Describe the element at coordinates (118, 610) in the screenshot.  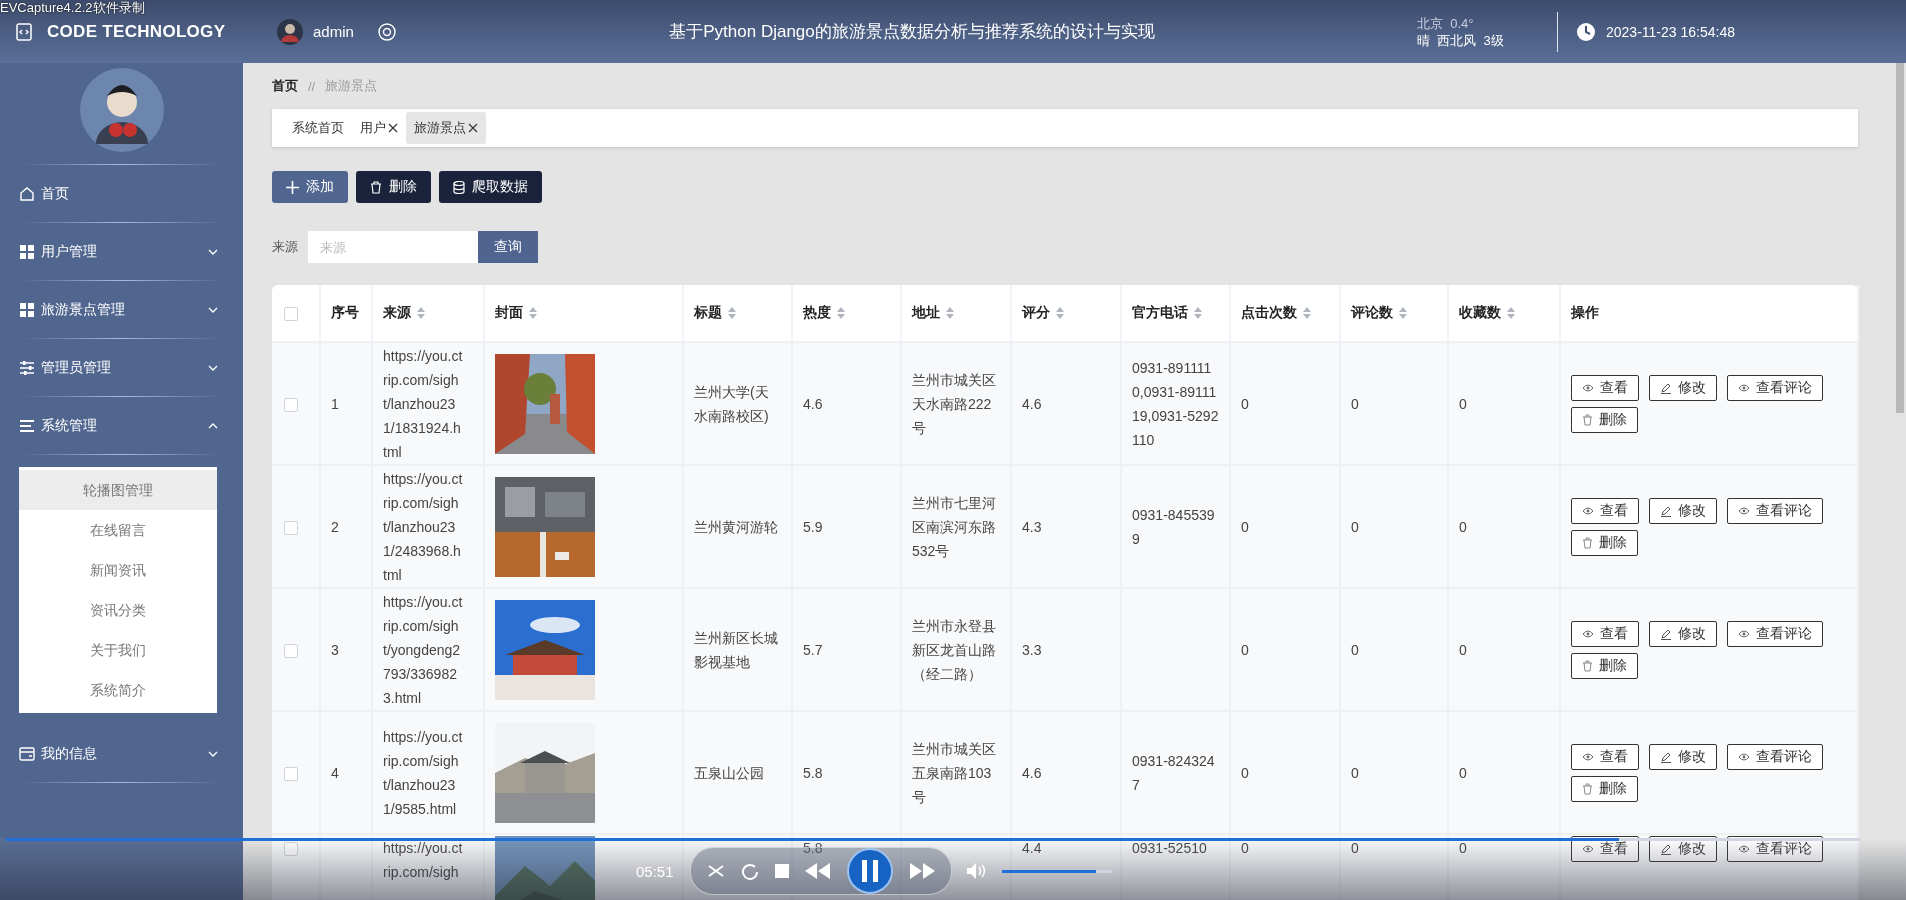
I see `submenu-item: 资讯分类` at that location.